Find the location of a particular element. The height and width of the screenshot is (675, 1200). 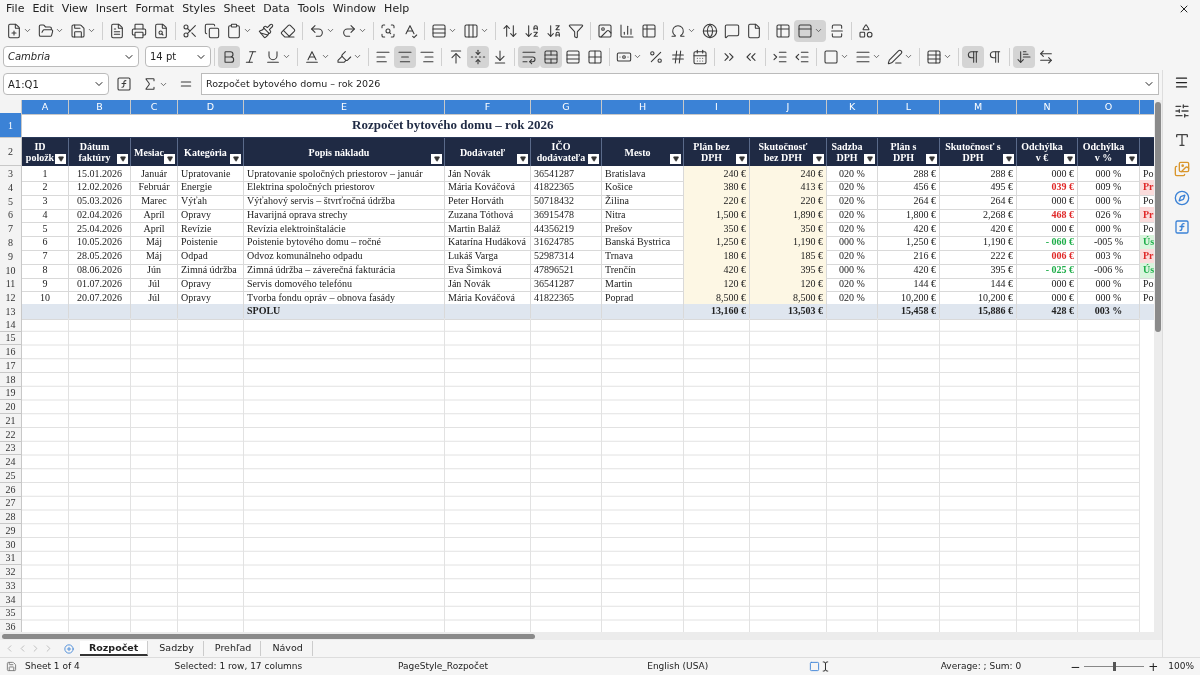

column-letter: E is located at coordinates (344, 108).